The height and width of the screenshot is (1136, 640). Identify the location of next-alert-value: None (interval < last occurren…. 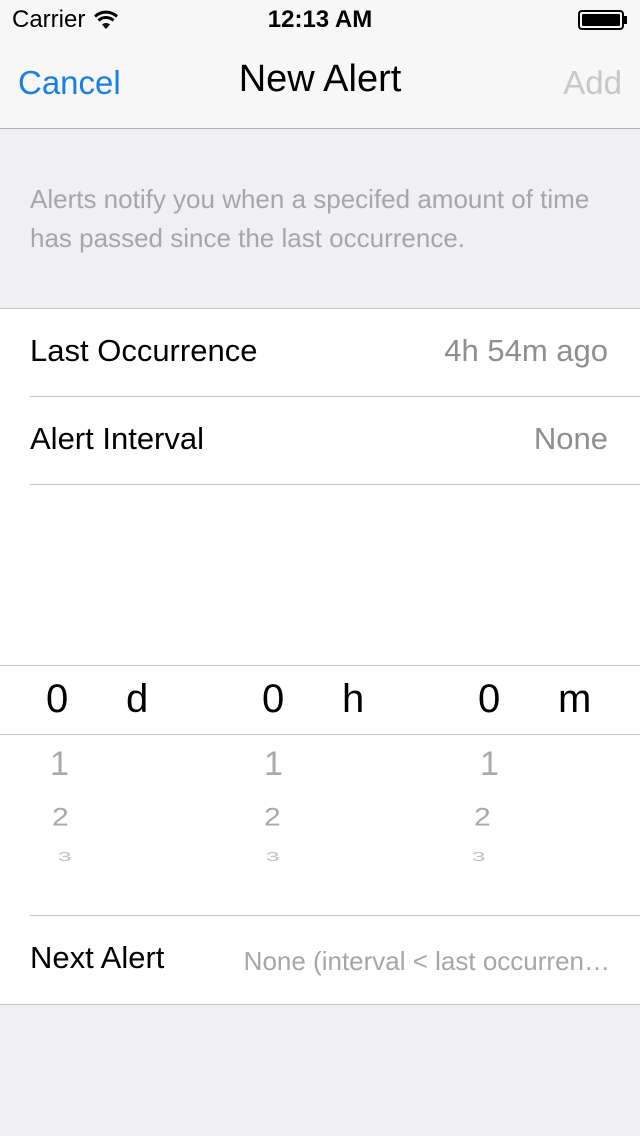
(426, 961).